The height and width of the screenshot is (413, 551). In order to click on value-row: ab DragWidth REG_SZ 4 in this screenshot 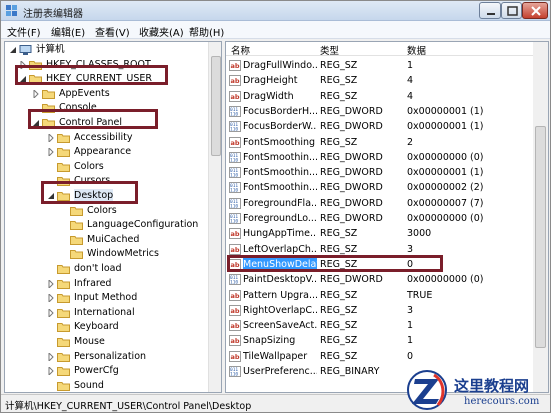, I will do `click(379, 96)`.